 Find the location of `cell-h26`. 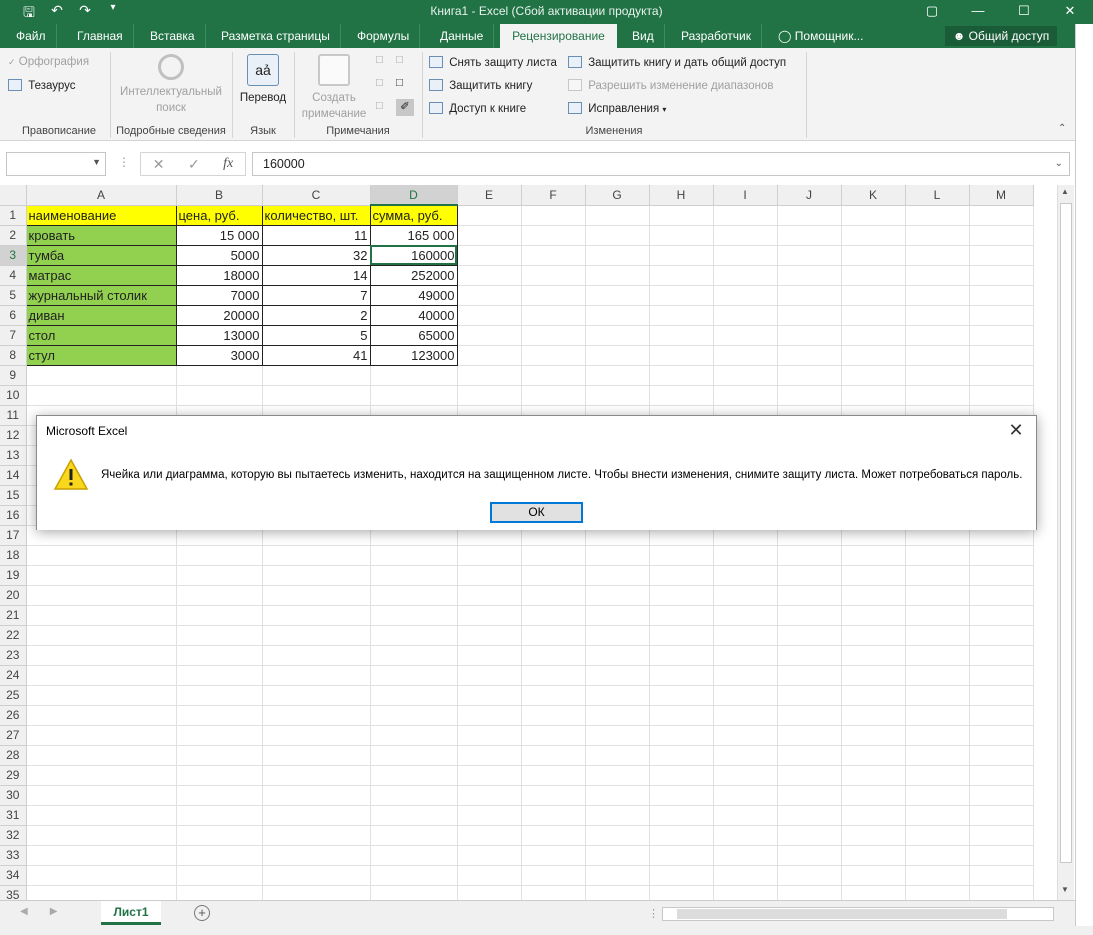

cell-h26 is located at coordinates (681, 715).